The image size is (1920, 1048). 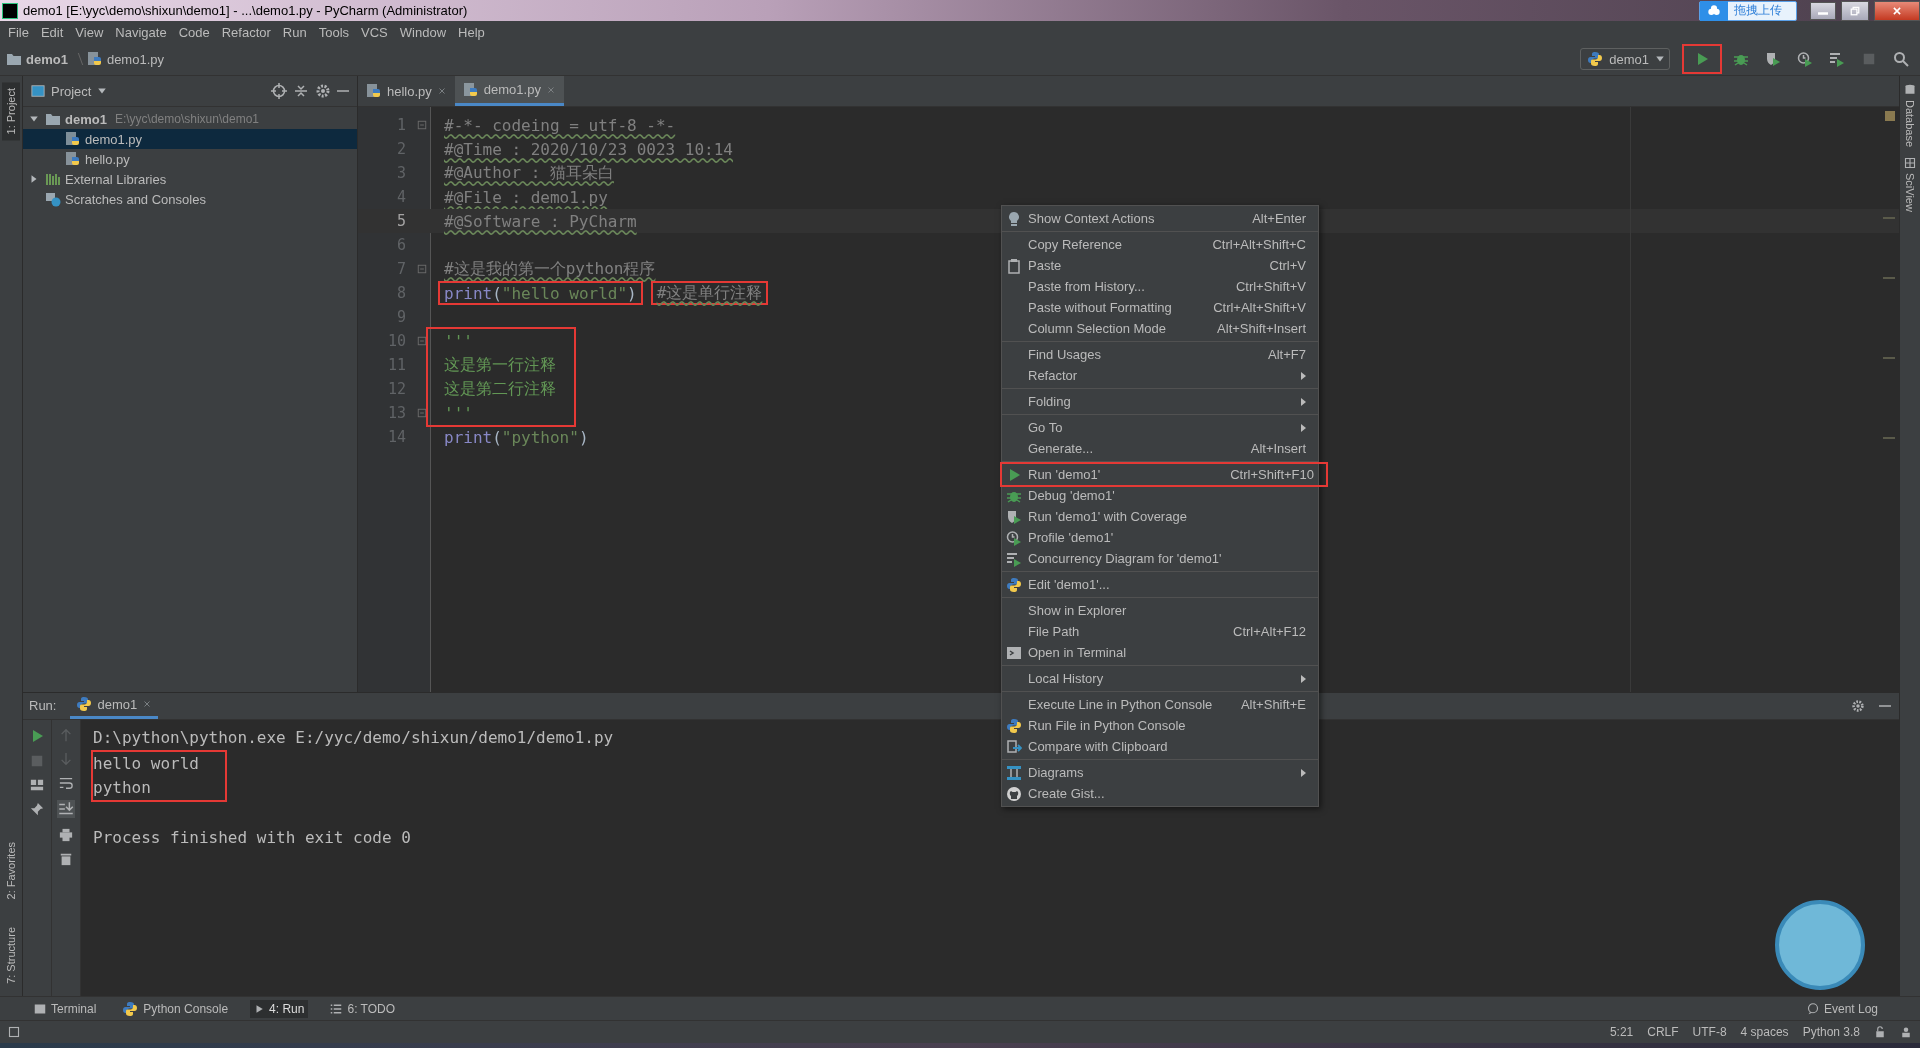 What do you see at coordinates (65, 1008) in the screenshot?
I see `tool-window-tab: Terminal` at bounding box center [65, 1008].